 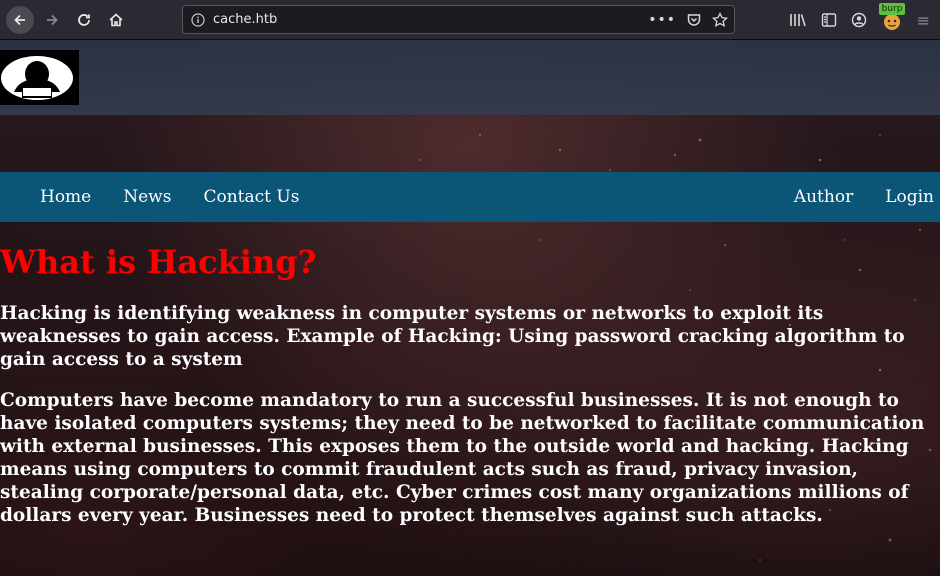 I want to click on main-navbar: Home News Contact Us Author Login, so click(x=470, y=197).